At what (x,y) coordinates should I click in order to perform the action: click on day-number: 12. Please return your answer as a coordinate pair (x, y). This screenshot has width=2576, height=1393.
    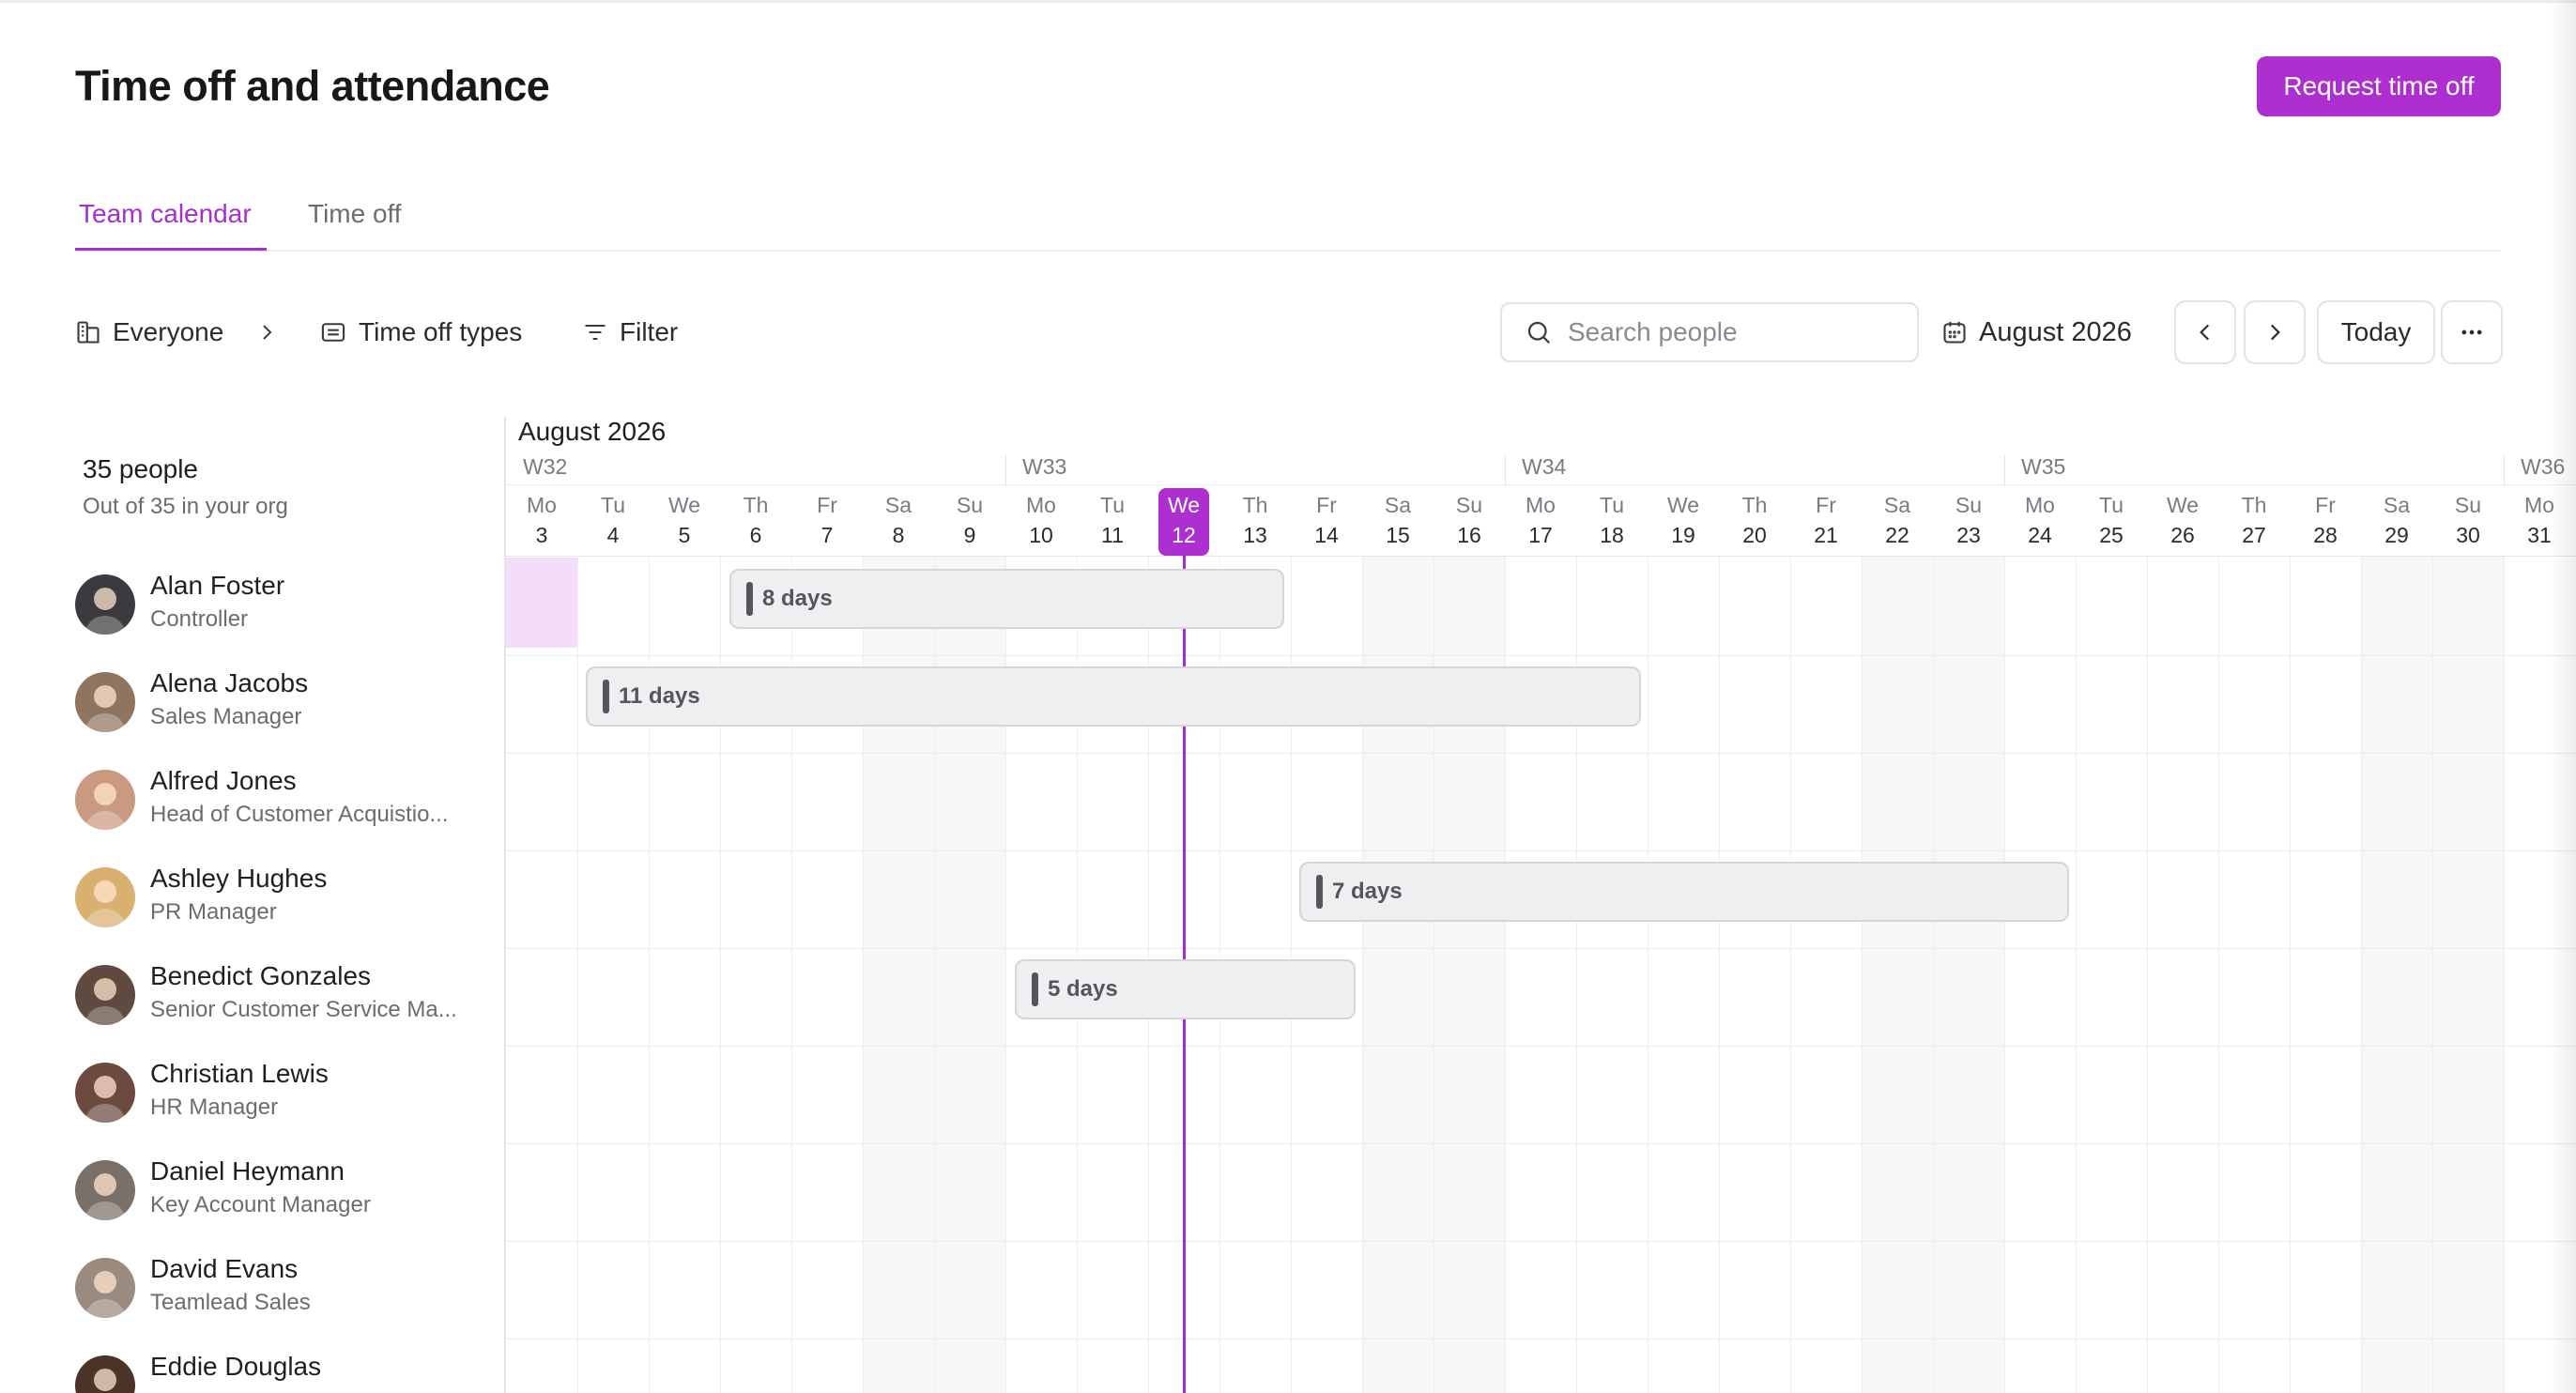
    Looking at the image, I should click on (1184, 535).